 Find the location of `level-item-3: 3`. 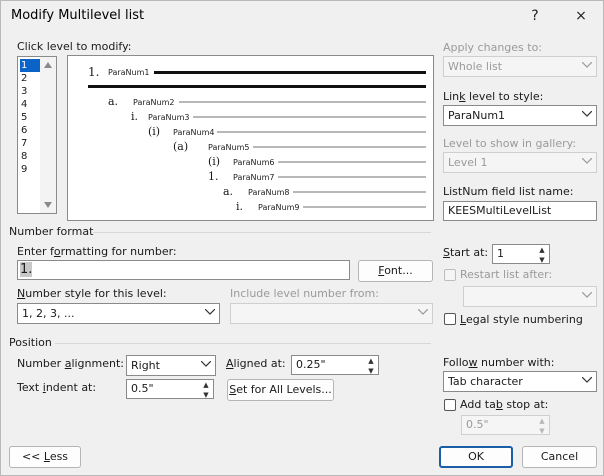

level-item-3: 3 is located at coordinates (30, 91).